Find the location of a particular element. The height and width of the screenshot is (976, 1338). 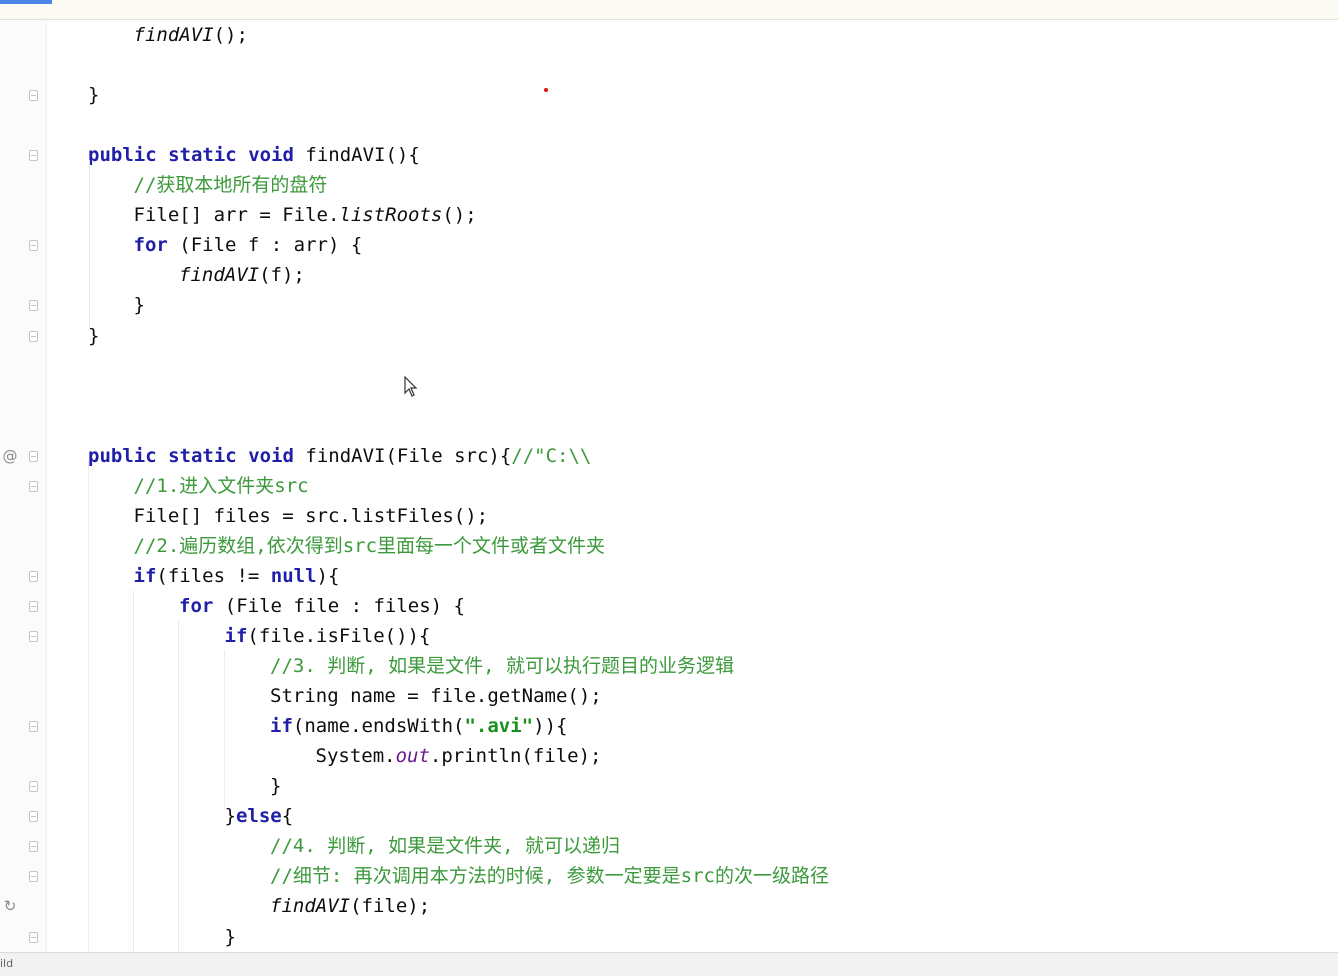

code-comment: //2.遍历数组,依次得到src里面每一个文件或者文件夹 is located at coordinates (369, 545).